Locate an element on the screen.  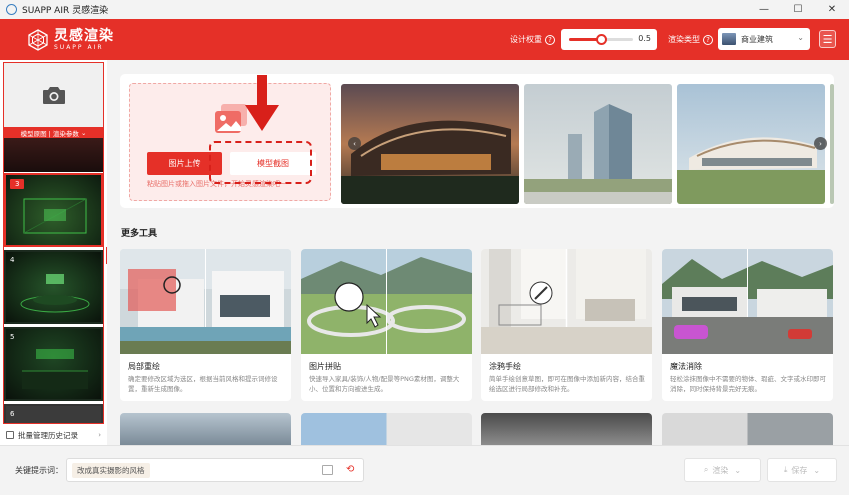
item-number: 5 is located at coordinates (12, 337).